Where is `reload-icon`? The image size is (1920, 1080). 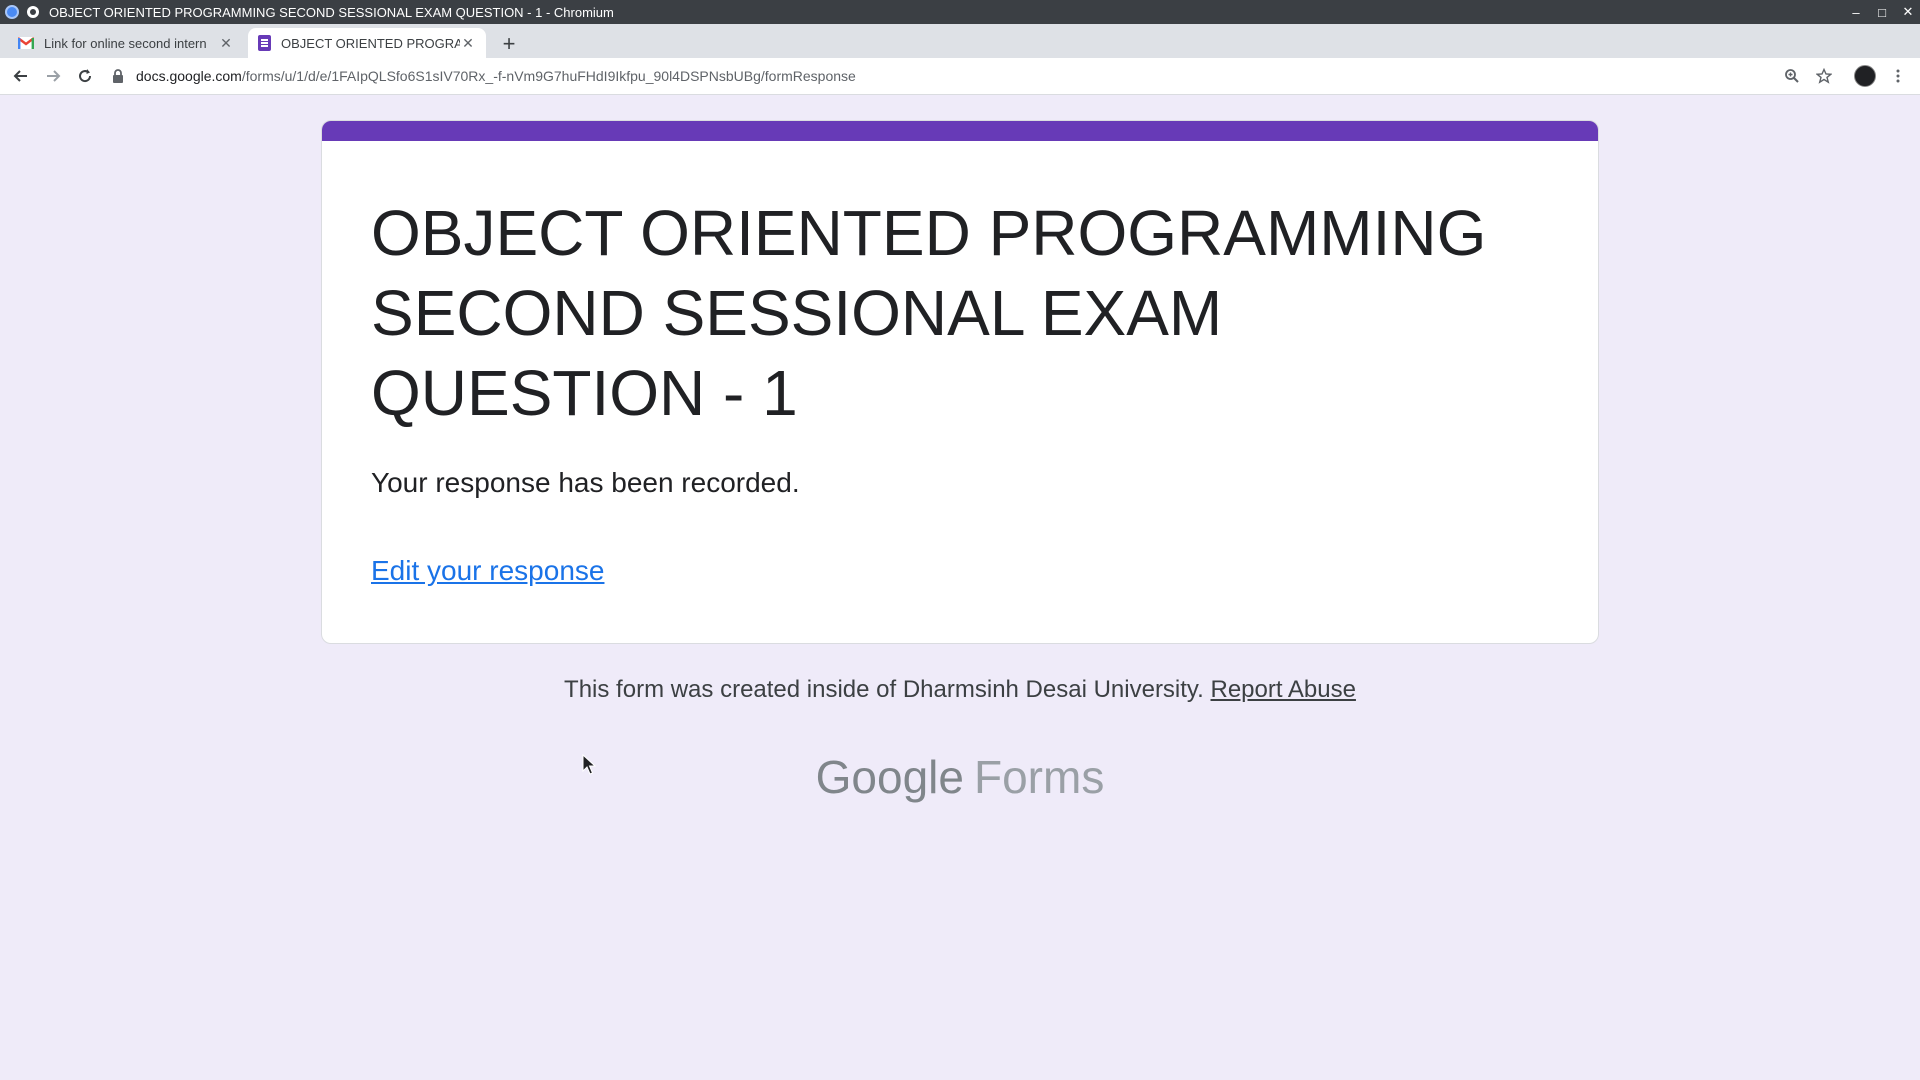
reload-icon is located at coordinates (85, 76).